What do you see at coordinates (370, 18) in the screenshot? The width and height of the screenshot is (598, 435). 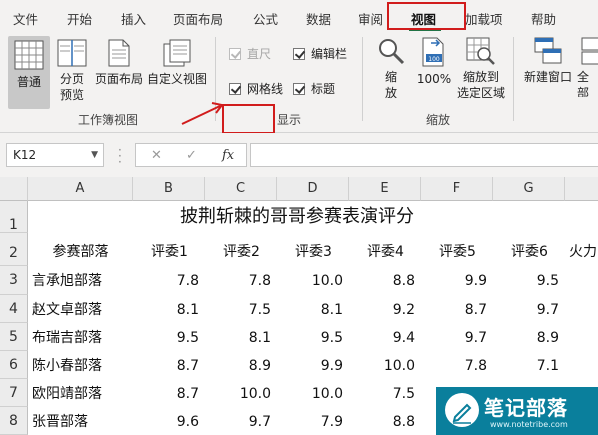 I see `tab-review: 审阅` at bounding box center [370, 18].